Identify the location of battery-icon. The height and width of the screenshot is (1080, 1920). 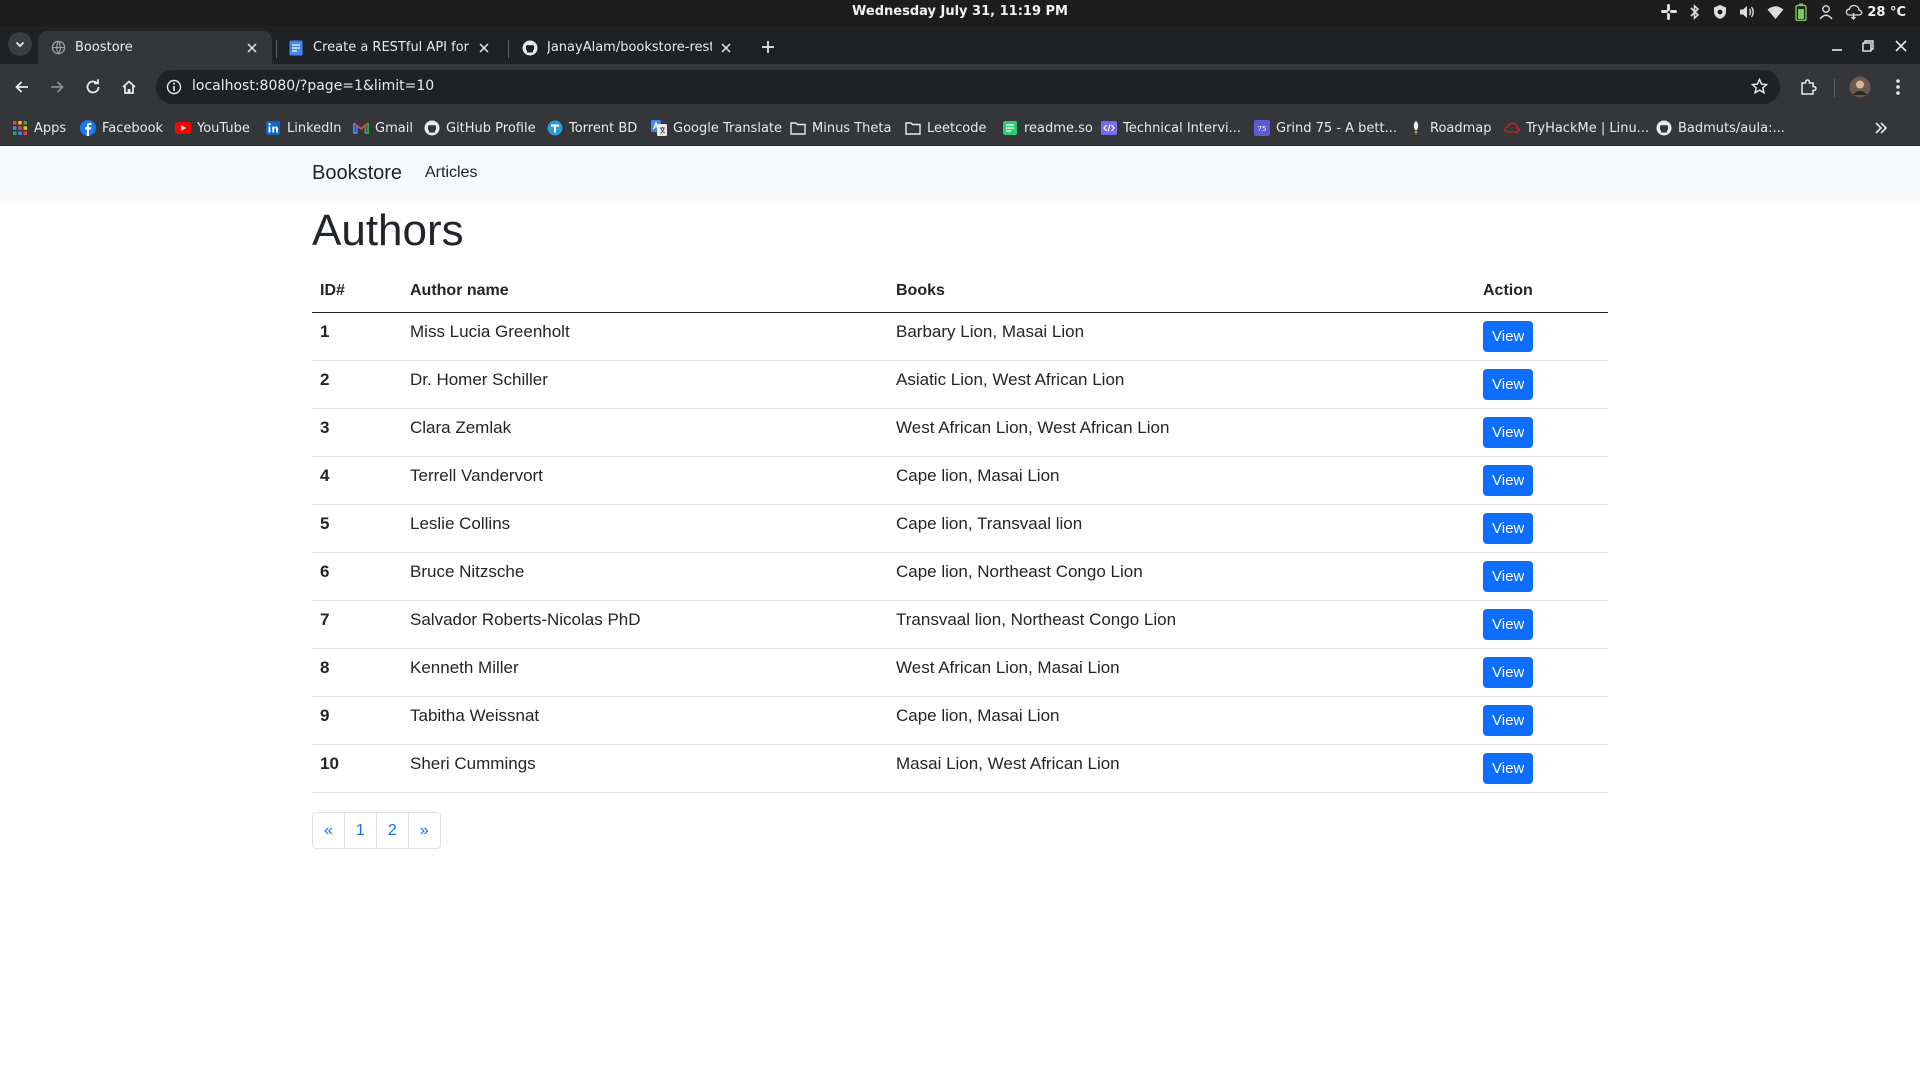
(1801, 12).